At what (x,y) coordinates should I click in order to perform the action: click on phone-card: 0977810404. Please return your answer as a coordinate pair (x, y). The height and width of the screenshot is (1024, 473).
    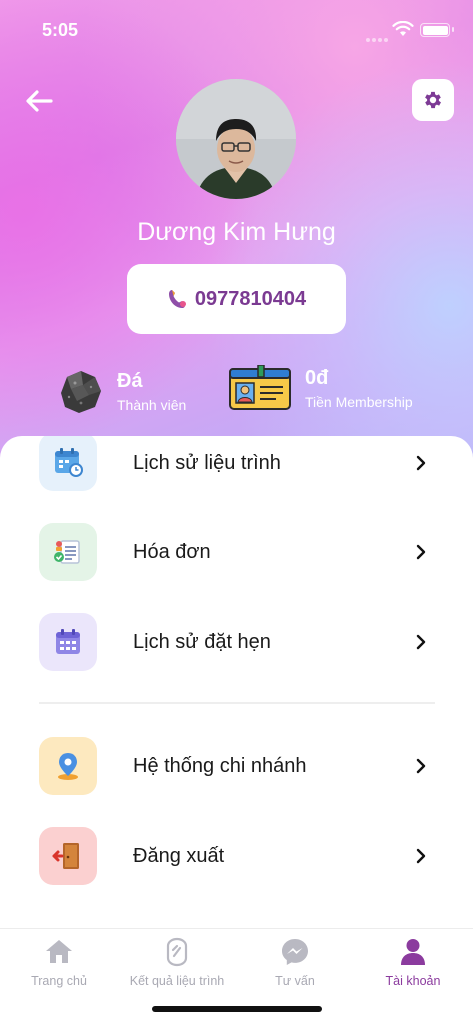
    Looking at the image, I should click on (236, 299).